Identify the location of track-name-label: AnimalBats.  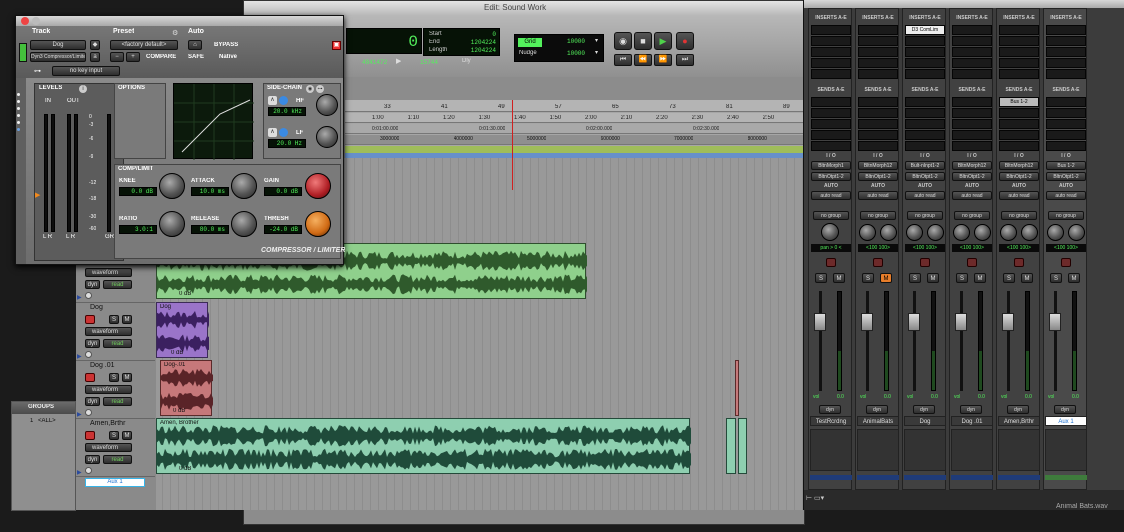
(878, 421).